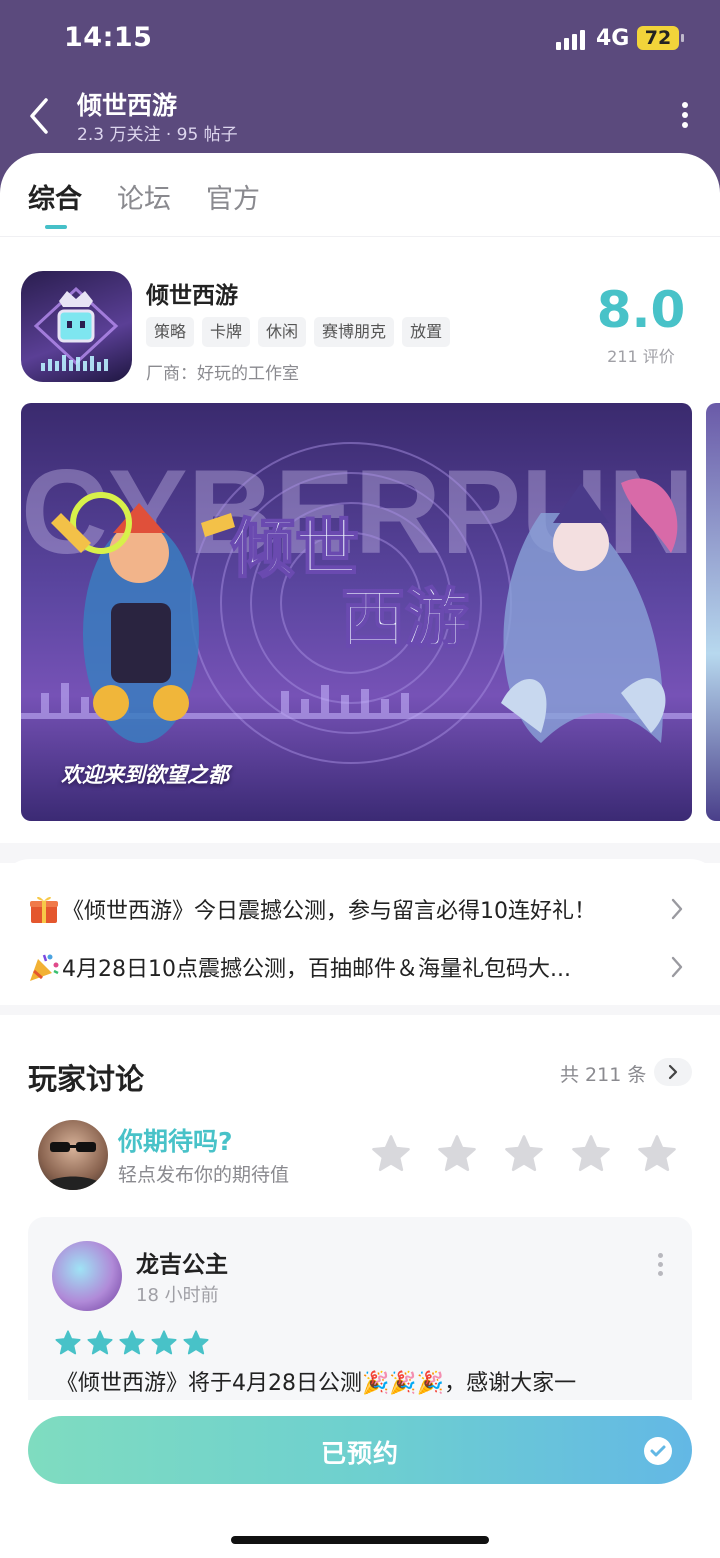  Describe the element at coordinates (713, 612) in the screenshot. I see `next-banner-peek` at that location.